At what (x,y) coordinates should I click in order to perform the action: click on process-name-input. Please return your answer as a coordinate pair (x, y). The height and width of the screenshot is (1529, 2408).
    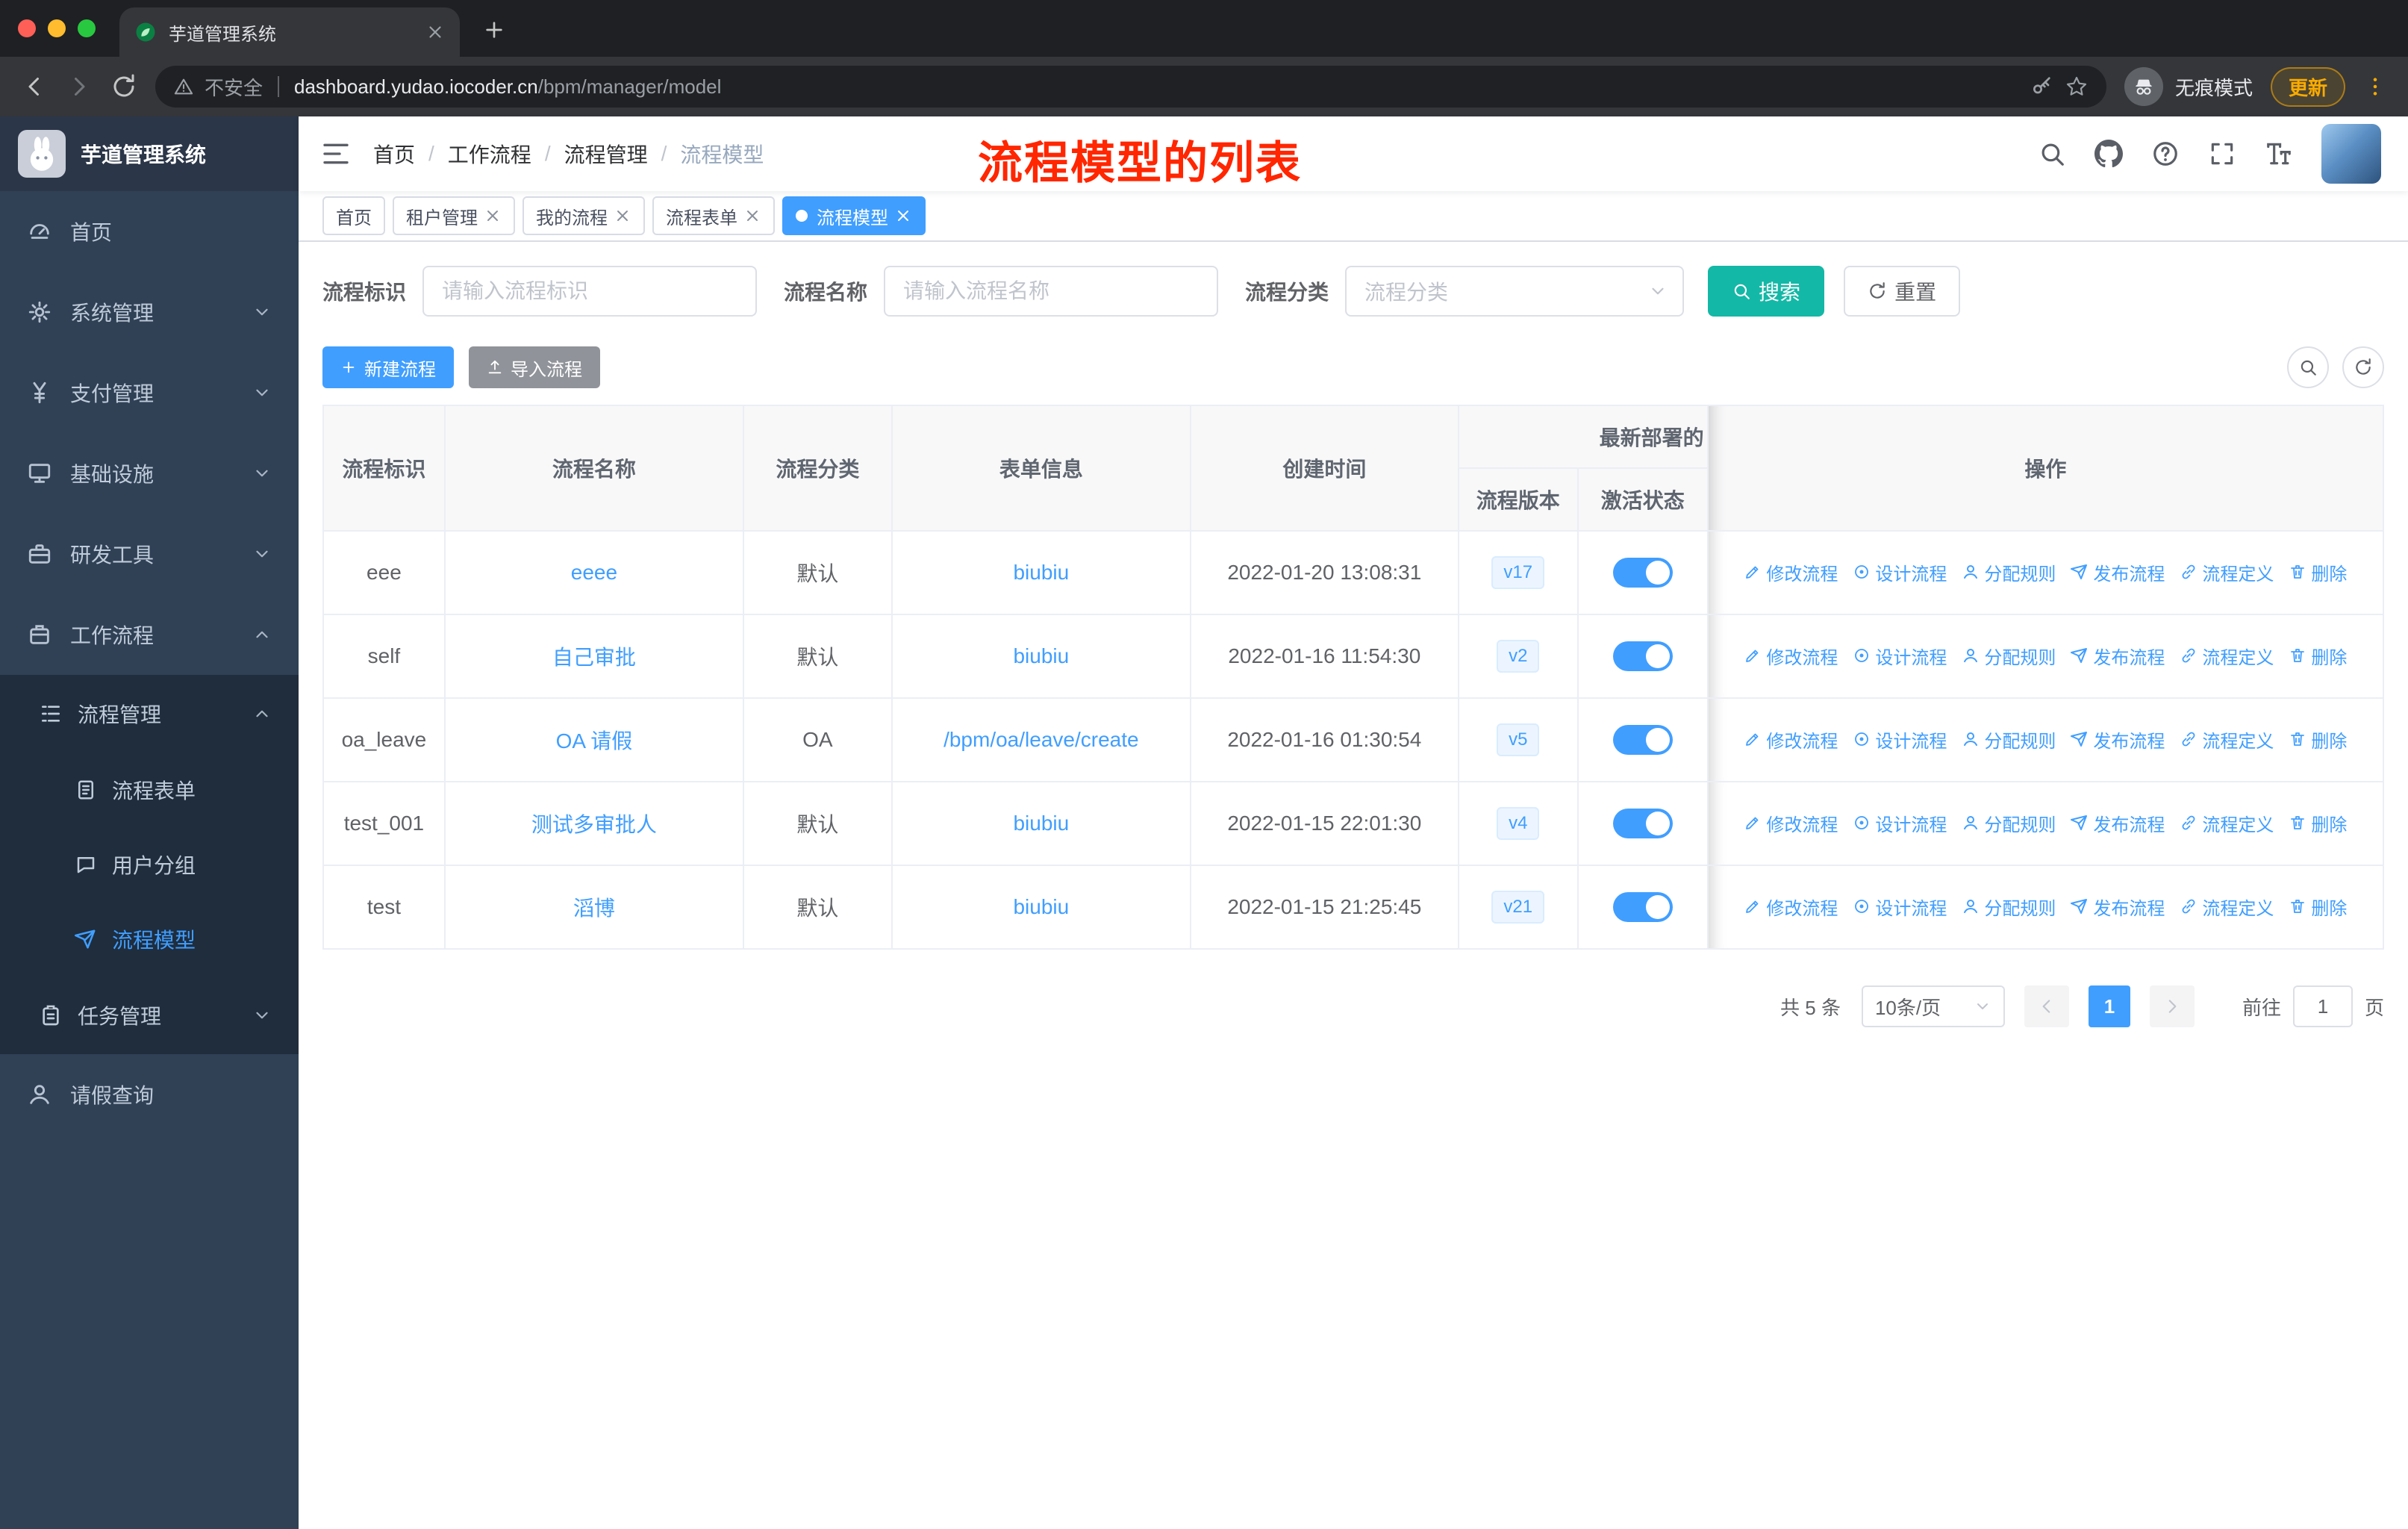
    Looking at the image, I should click on (1051, 291).